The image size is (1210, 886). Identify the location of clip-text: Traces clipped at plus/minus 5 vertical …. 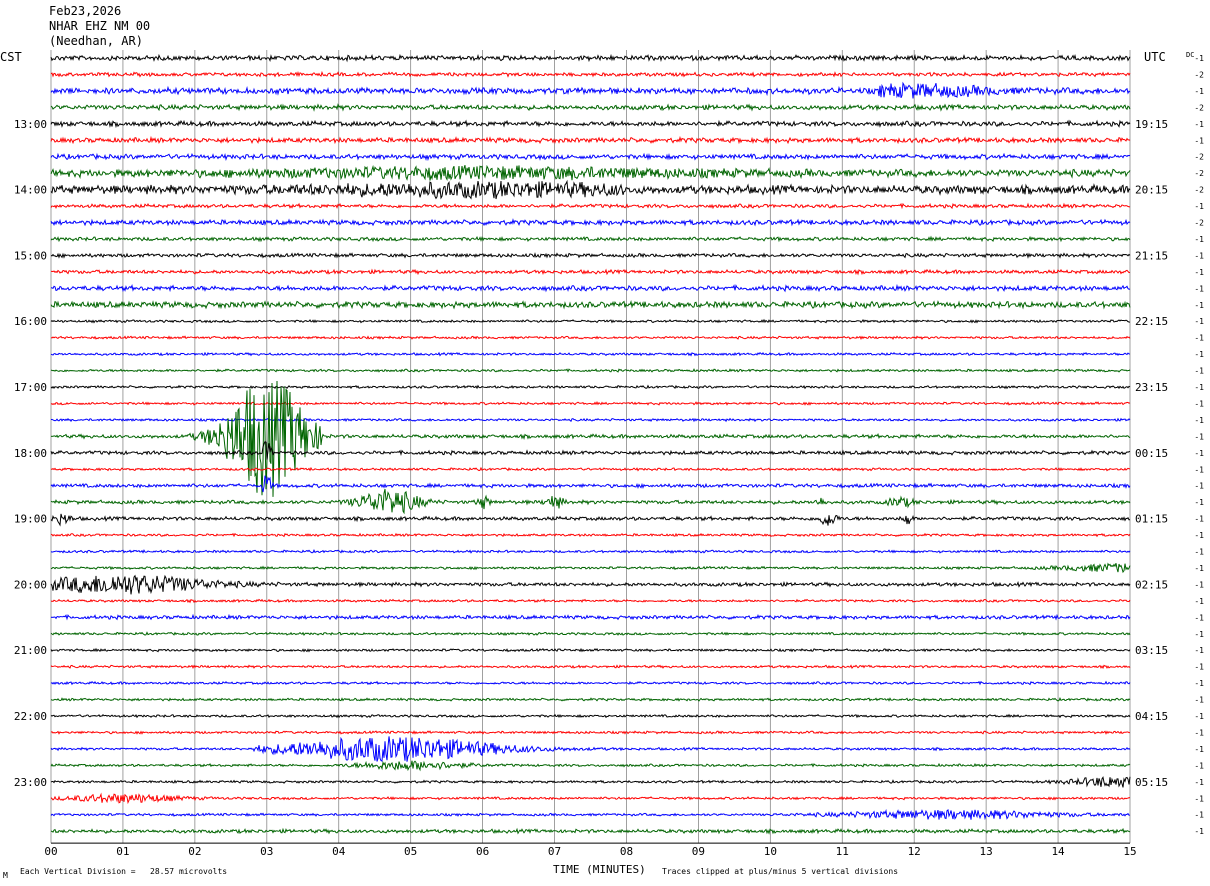
(780, 871).